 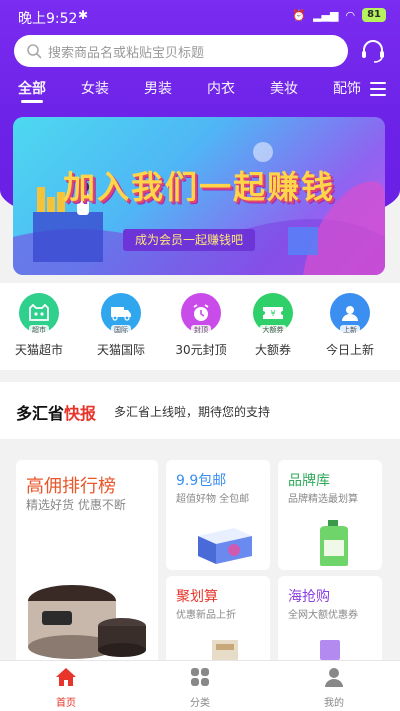 What do you see at coordinates (218, 515) in the screenshot?
I see `card-9-9-free-shipping: 9.9包邮 超值好物 全包邮` at bounding box center [218, 515].